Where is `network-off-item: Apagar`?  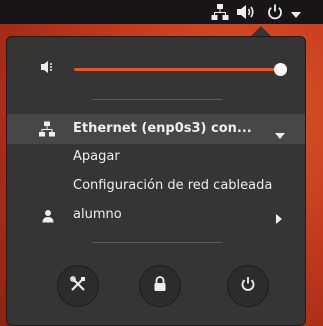 network-off-item: Apagar is located at coordinates (96, 157).